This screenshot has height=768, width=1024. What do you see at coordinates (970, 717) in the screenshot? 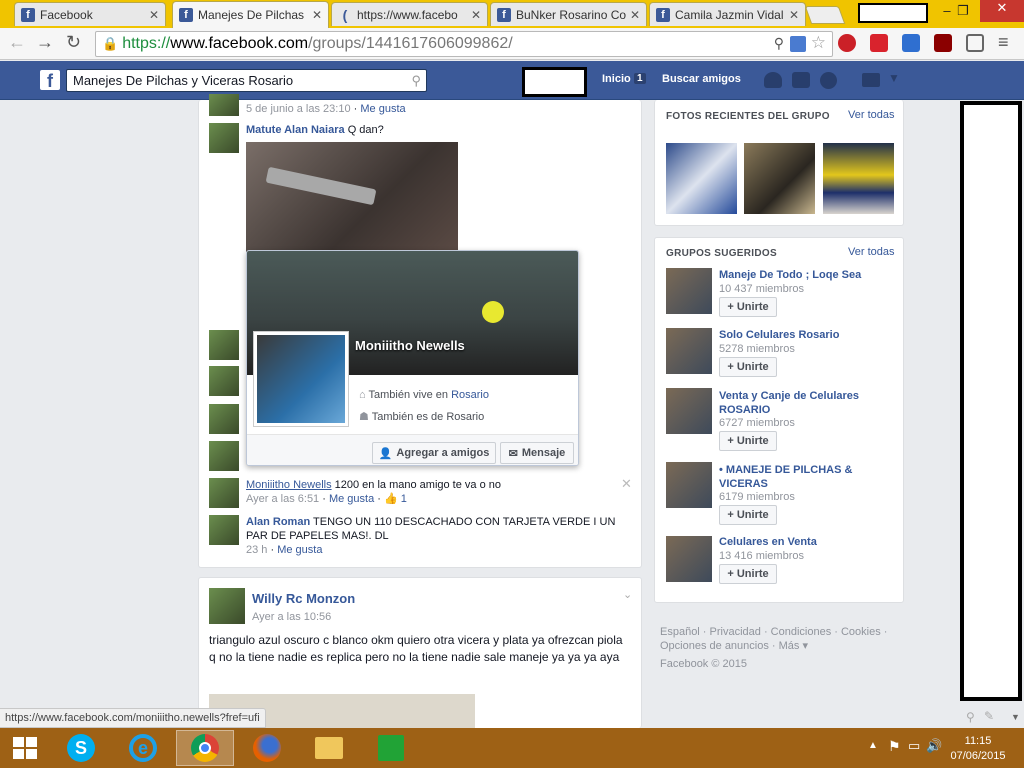
I see `chat-search-icon: ⚲` at bounding box center [970, 717].